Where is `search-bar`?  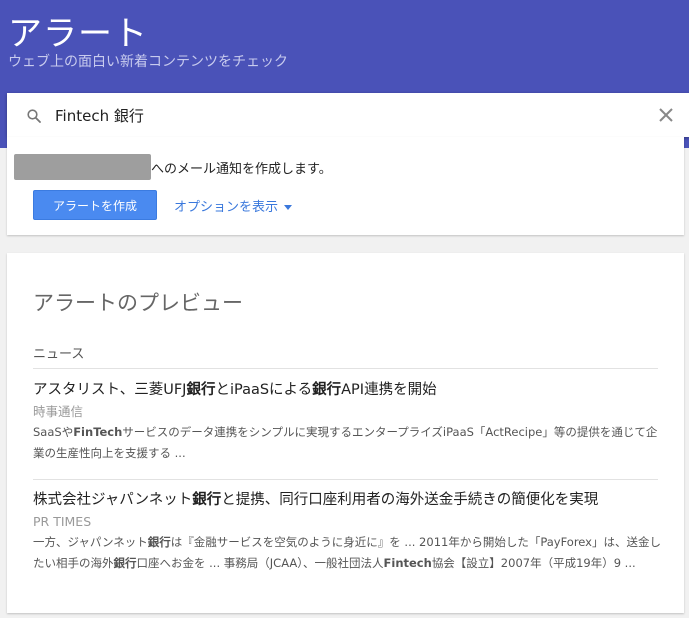 search-bar is located at coordinates (348, 115).